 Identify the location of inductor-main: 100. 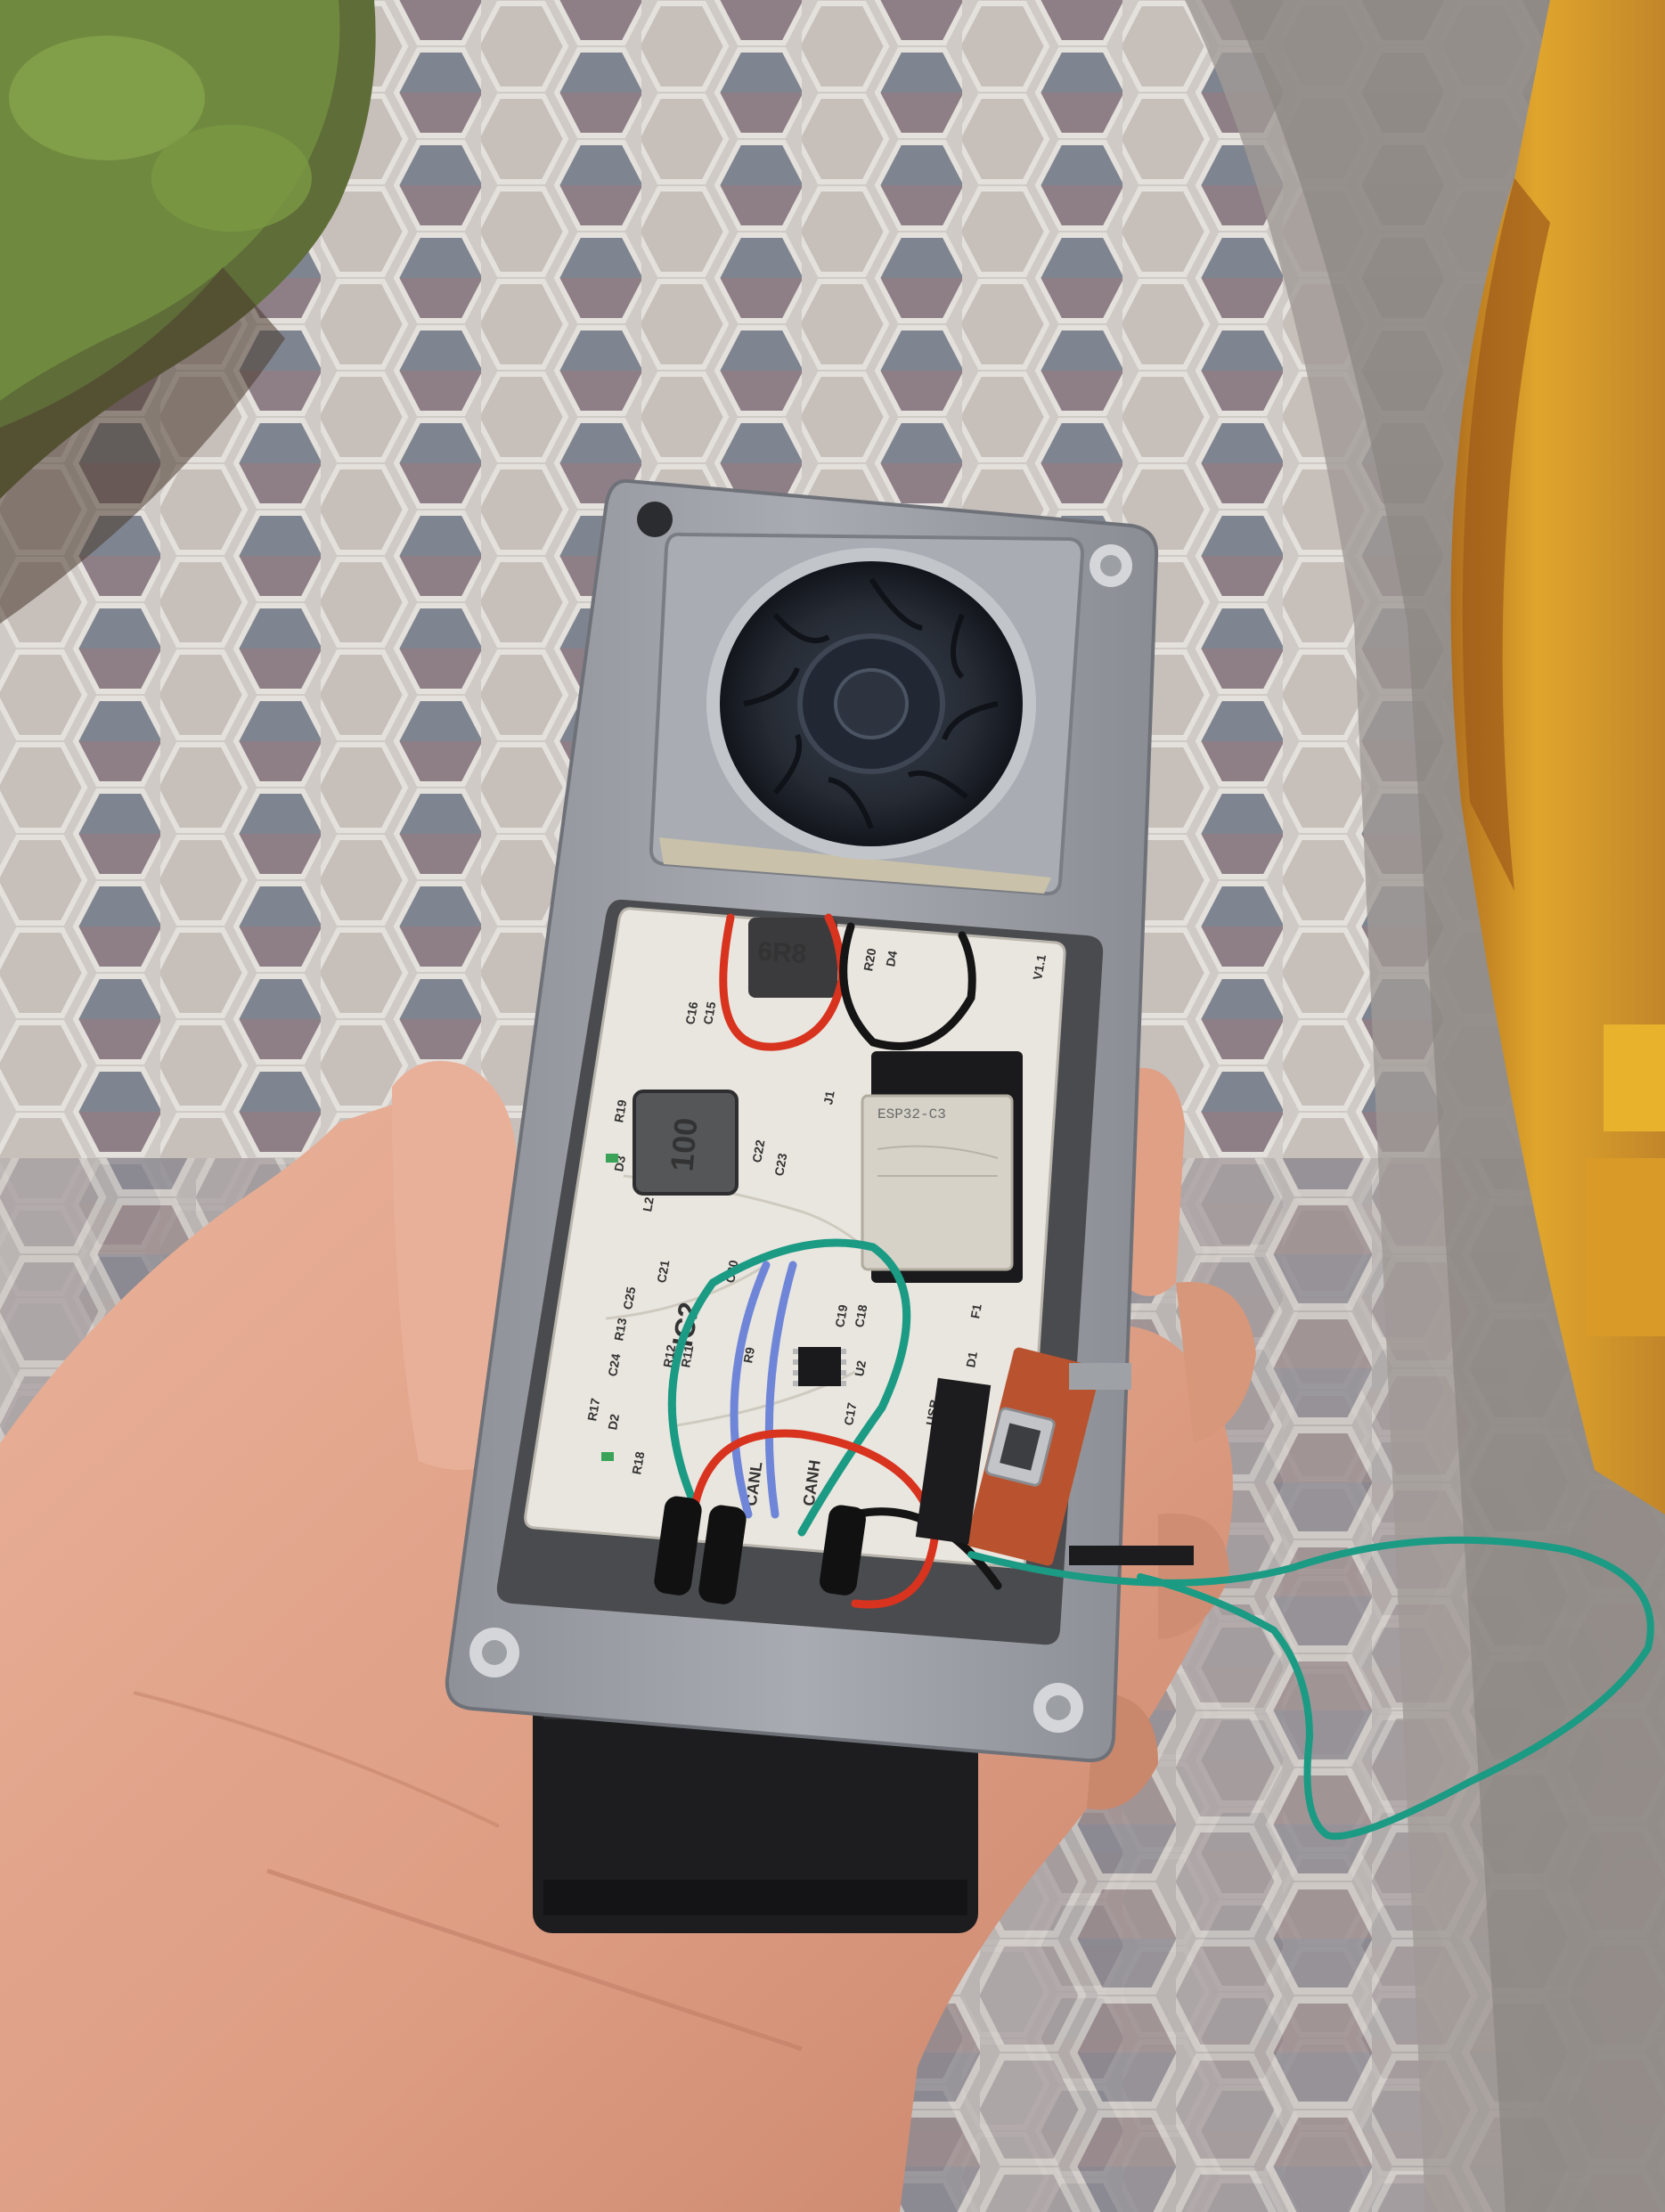
(686, 1143).